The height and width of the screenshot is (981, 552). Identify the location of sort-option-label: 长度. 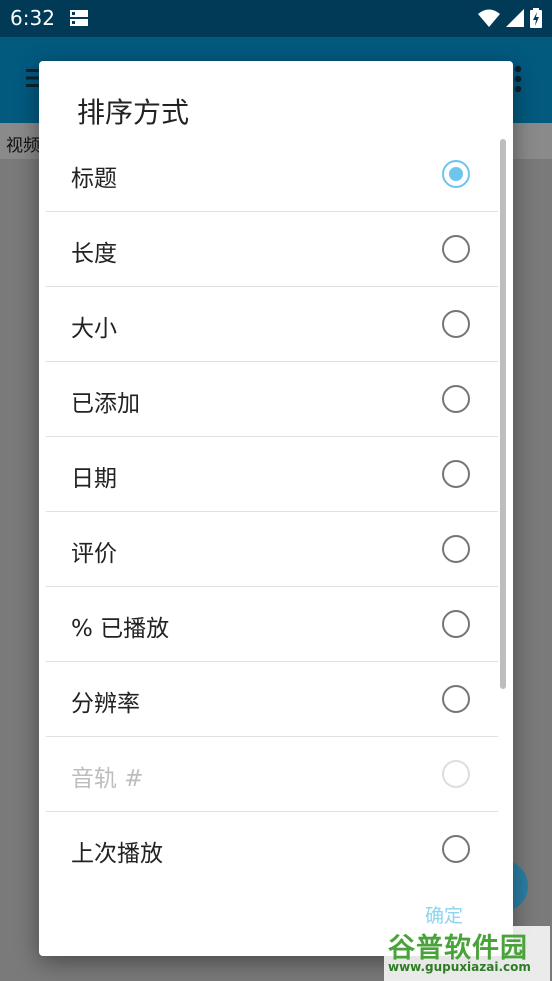
(94, 254).